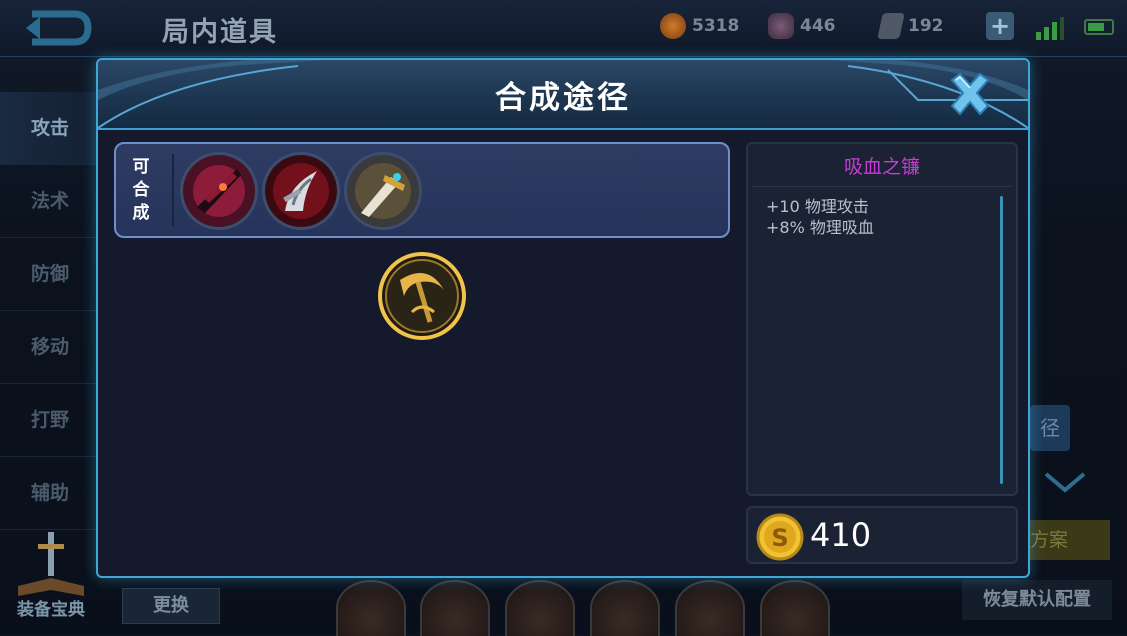  What do you see at coordinates (781, 26) in the screenshot?
I see `gem-icon` at bounding box center [781, 26].